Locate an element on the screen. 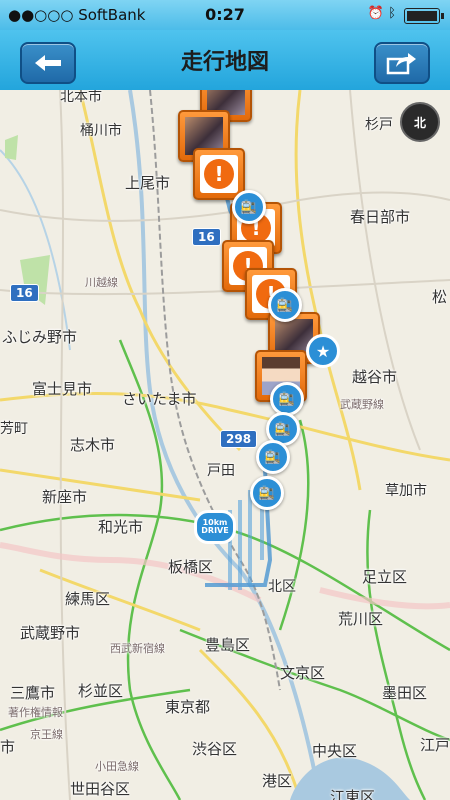  place-label: 墨田区 is located at coordinates (405, 693).